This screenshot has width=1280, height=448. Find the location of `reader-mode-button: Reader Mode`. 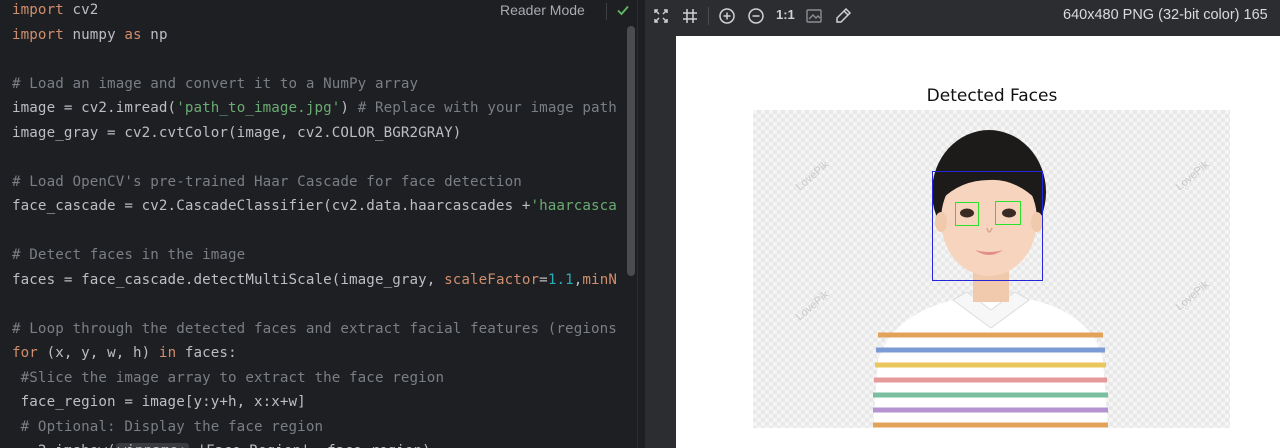

reader-mode-button: Reader Mode is located at coordinates (542, 10).